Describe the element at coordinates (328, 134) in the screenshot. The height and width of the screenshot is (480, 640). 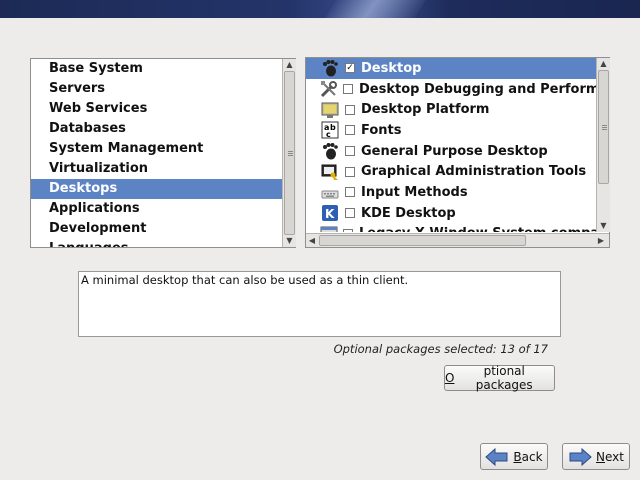
I see `svg-text: c` at that location.